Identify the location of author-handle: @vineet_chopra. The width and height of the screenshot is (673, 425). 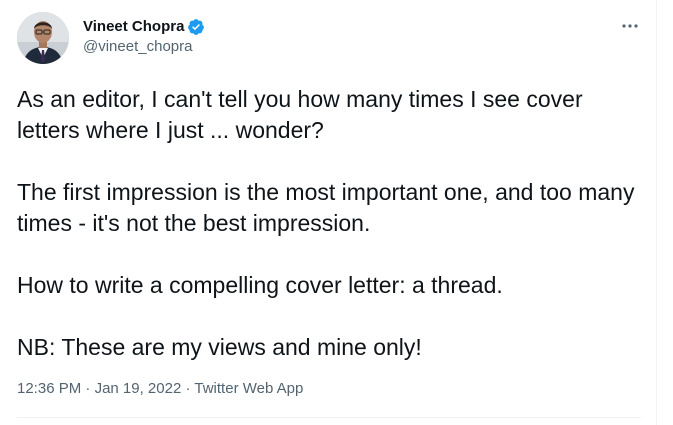
(144, 47).